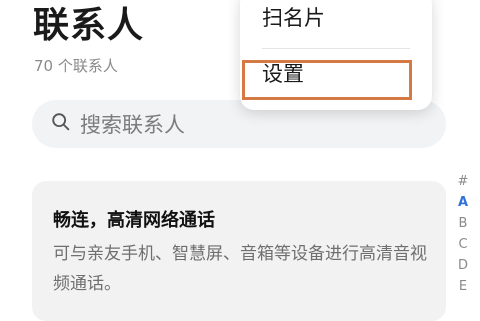  What do you see at coordinates (463, 265) in the screenshot?
I see `index-letter: D` at bounding box center [463, 265].